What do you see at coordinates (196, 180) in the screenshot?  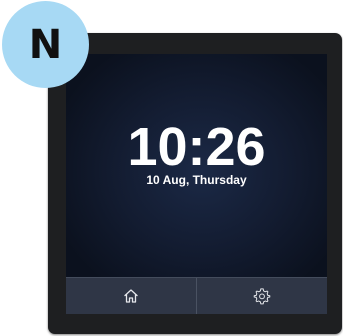 I see `clock-date: 10 Aug, Thursday` at bounding box center [196, 180].